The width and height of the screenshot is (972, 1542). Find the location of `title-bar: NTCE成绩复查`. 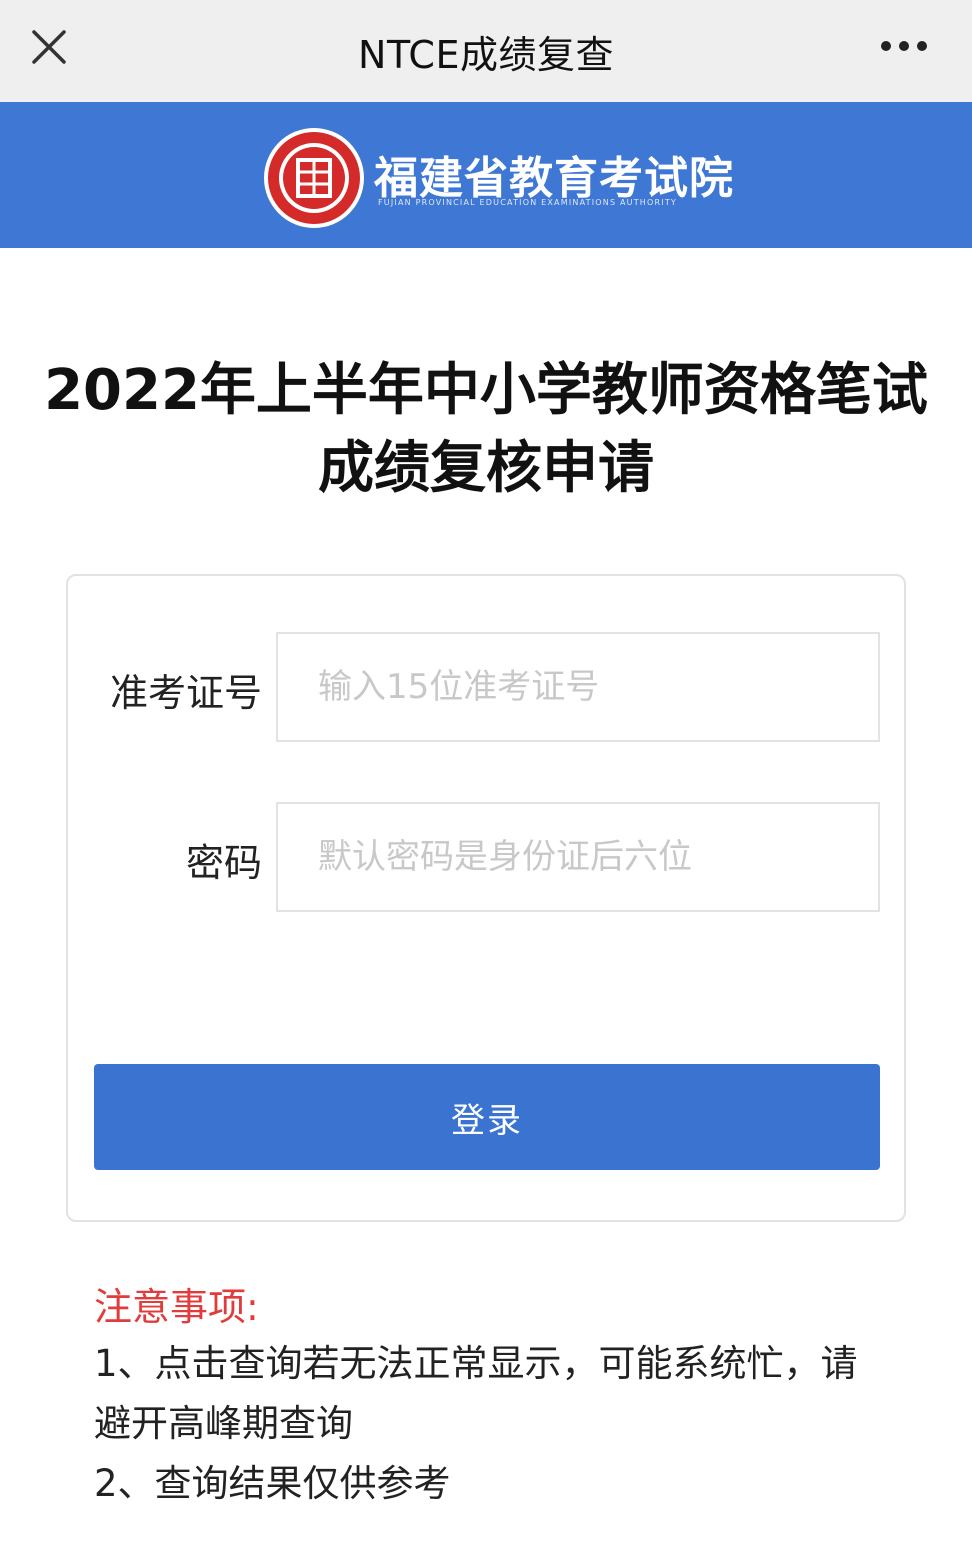

title-bar: NTCE成绩复查 is located at coordinates (486, 51).